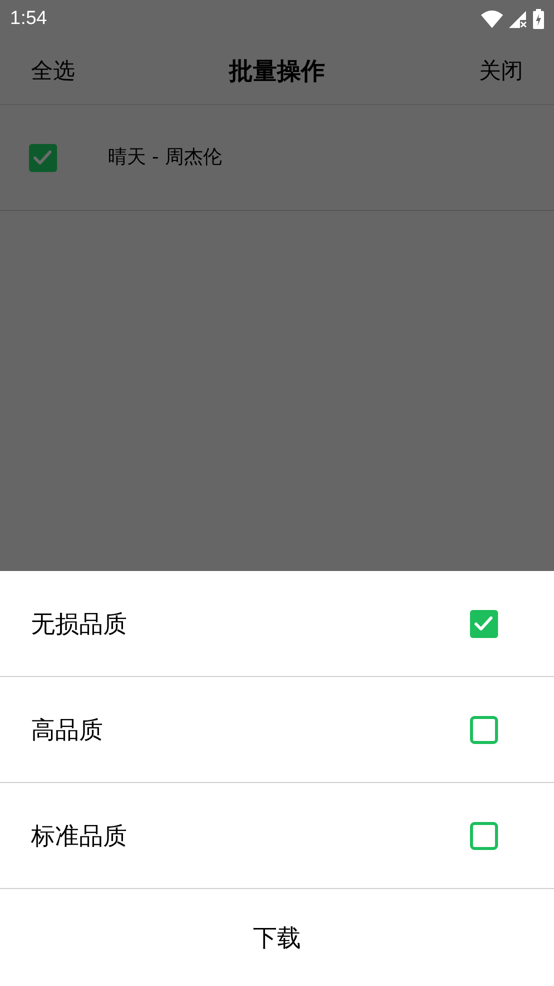  I want to click on close-button: 关闭, so click(501, 71).